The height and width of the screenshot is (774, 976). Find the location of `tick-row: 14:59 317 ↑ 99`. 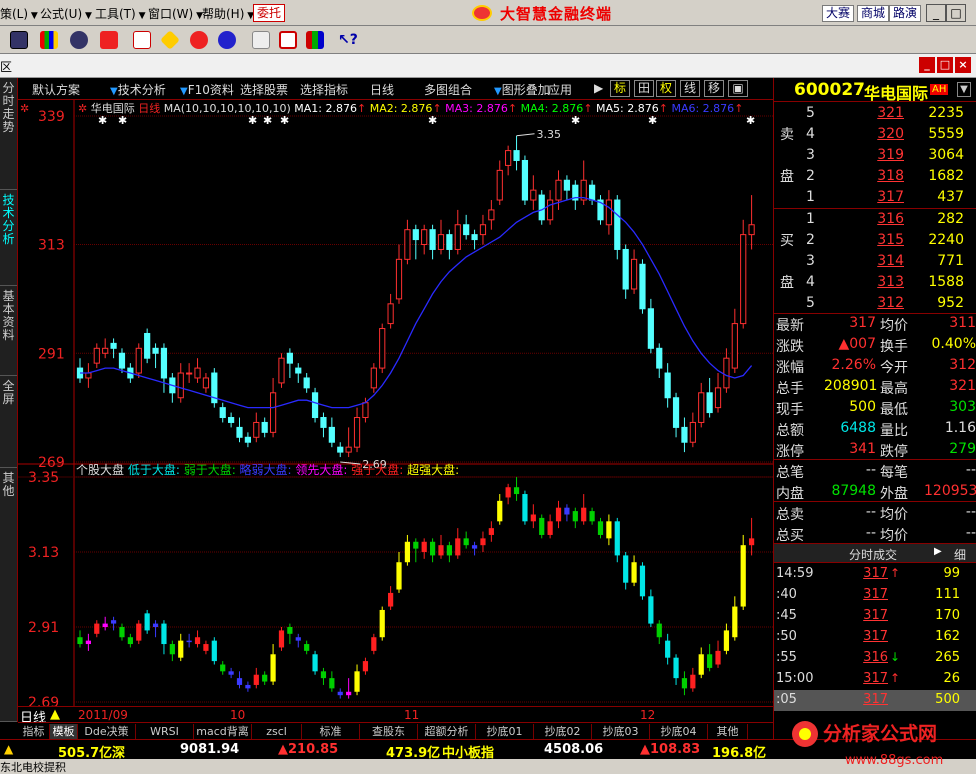

tick-row: 14:59 317 ↑ 99 is located at coordinates (875, 574).